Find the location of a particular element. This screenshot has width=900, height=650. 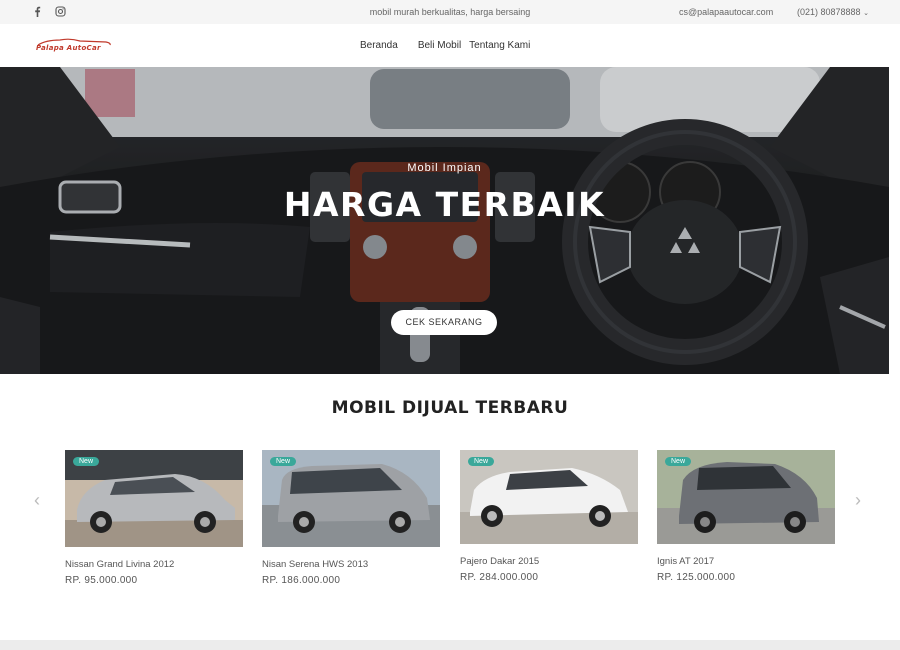

hero-title: HARGA TERBAIK is located at coordinates (444, 204).